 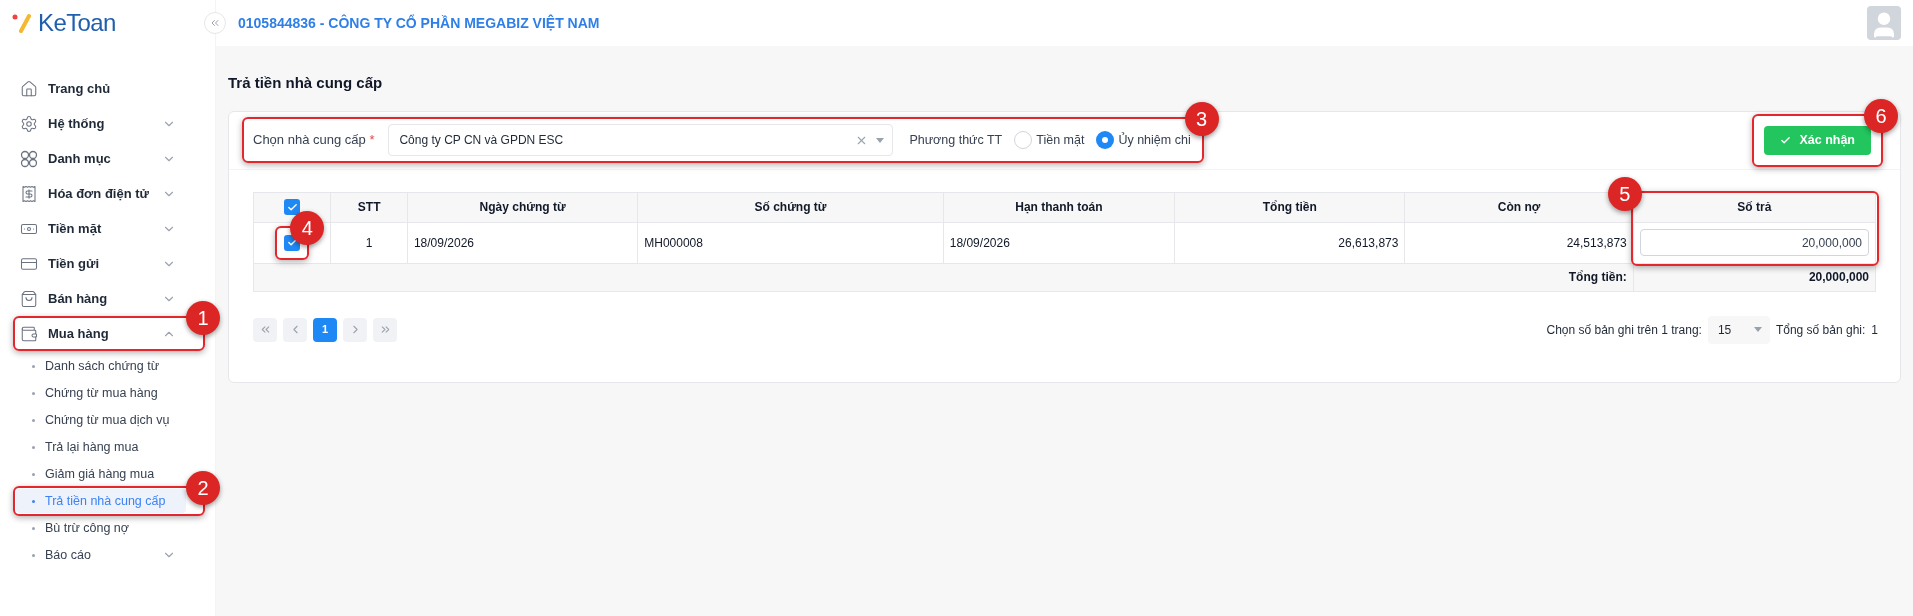 I want to click on step-number: 1, so click(x=203, y=318).